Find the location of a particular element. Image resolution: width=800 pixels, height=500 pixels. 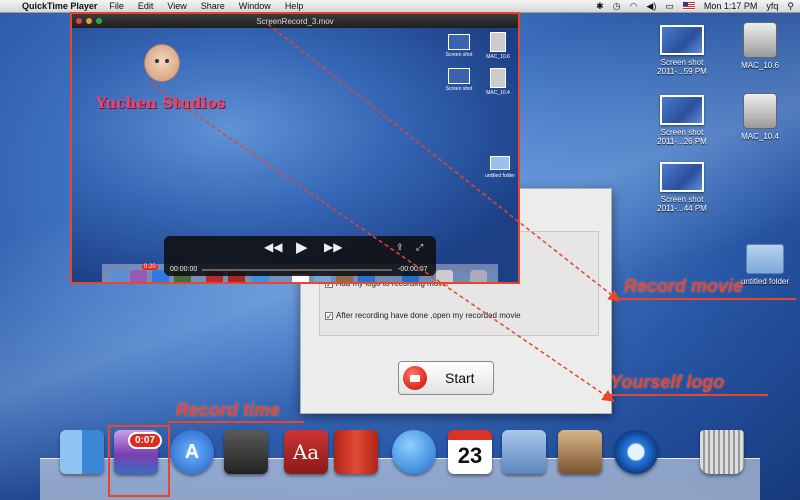

baby-logo-icon is located at coordinates (162, 63).